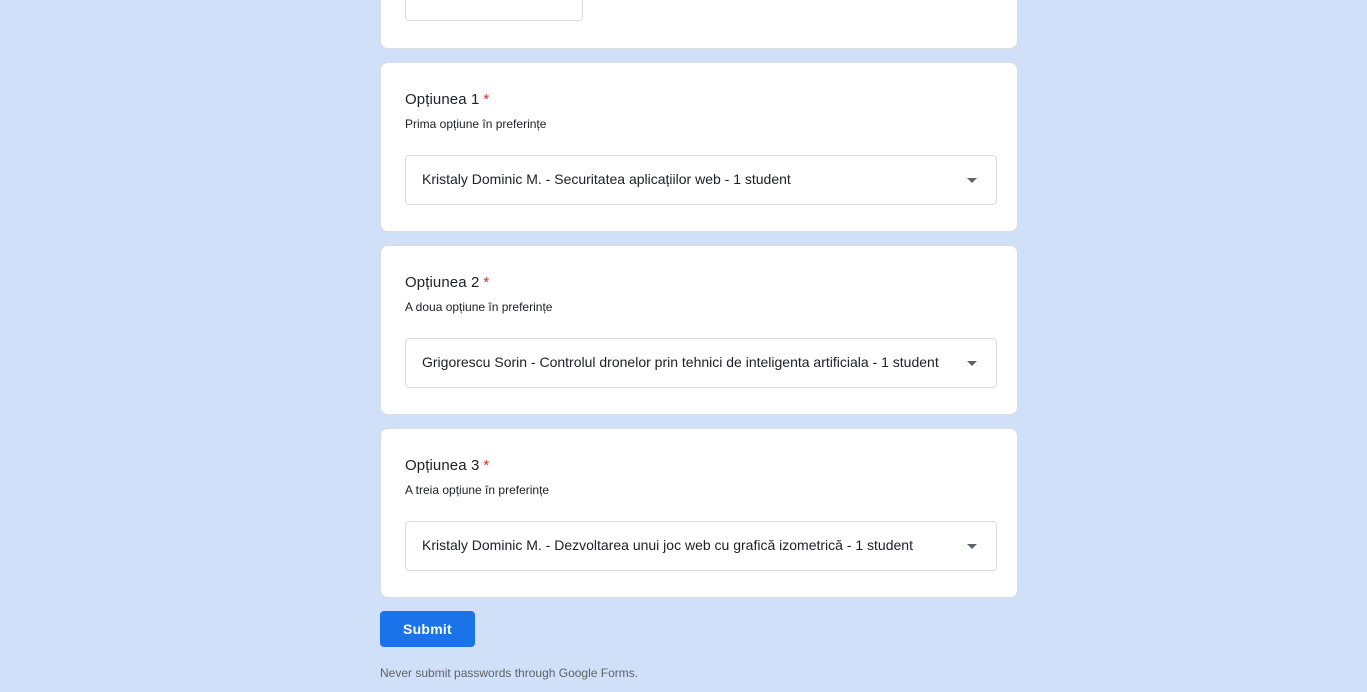 This screenshot has width=1367, height=692. What do you see at coordinates (447, 465) in the screenshot?
I see `question-title: Opțiunea 3 *` at bounding box center [447, 465].